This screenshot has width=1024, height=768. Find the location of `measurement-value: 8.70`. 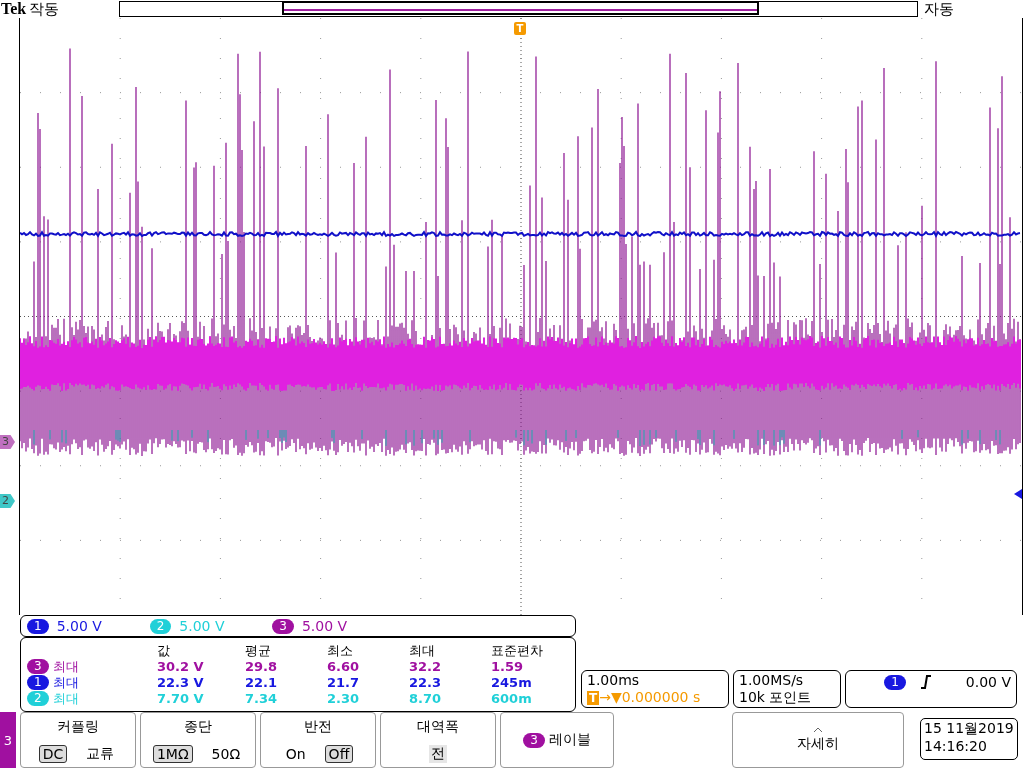

measurement-value: 8.70 is located at coordinates (426, 698).